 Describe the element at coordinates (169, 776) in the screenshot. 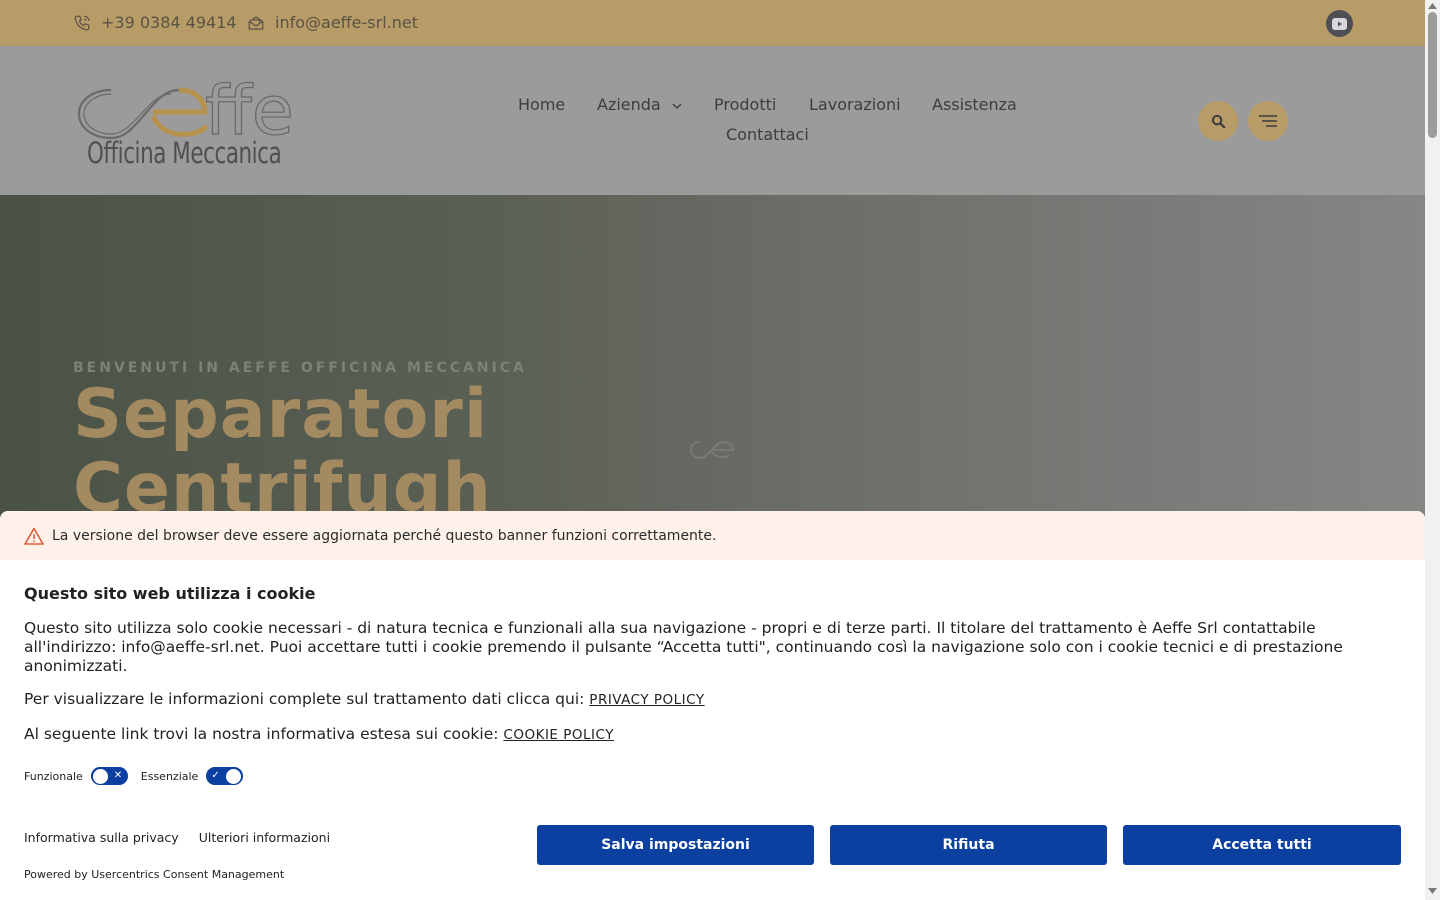

I see `toggle-essential-label: Essenziale` at that location.